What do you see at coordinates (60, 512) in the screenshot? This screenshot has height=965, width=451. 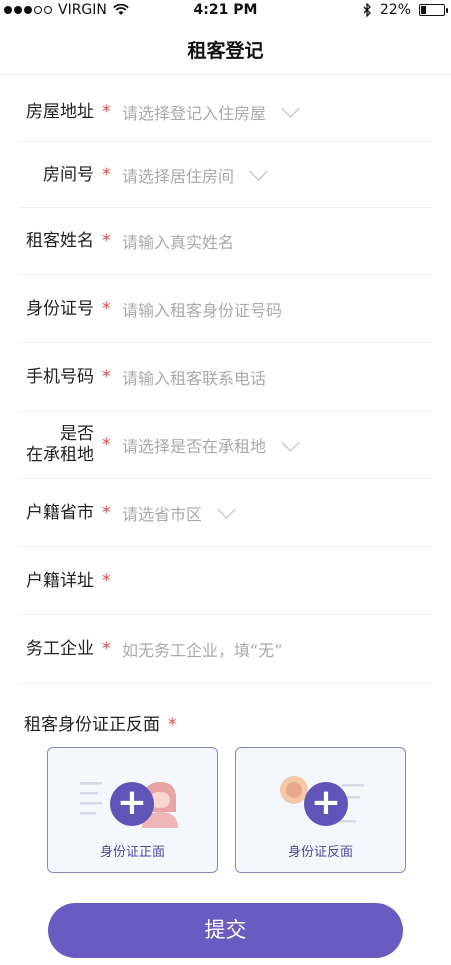 I see `field-label: 户籍省市` at bounding box center [60, 512].